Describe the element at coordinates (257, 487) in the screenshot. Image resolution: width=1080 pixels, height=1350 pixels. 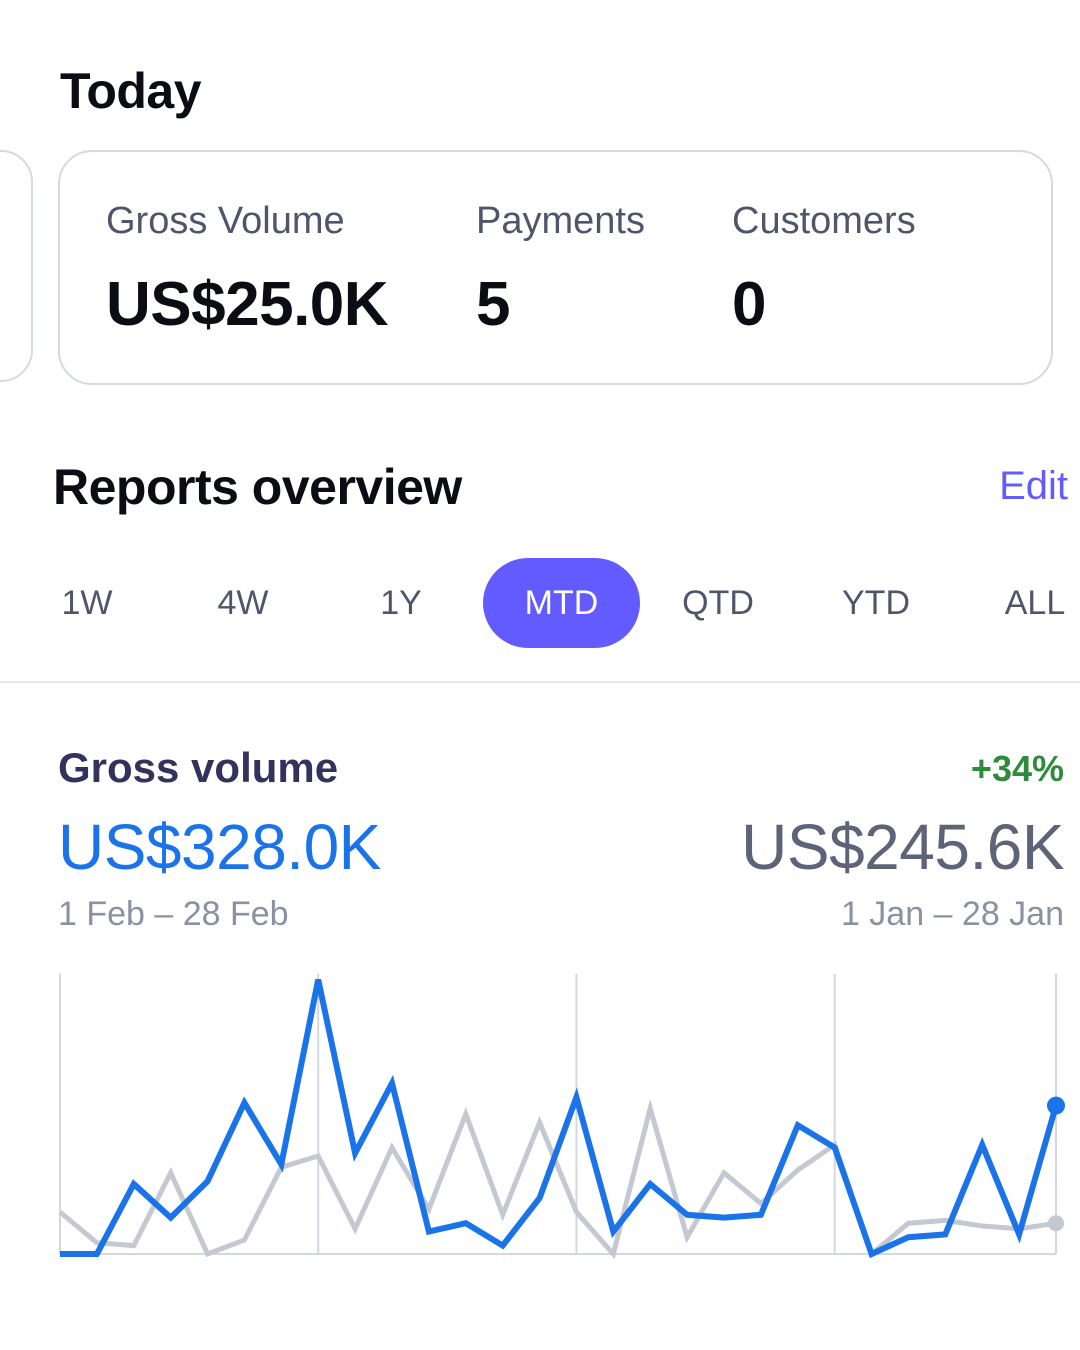
I see `reports-overview-title: Reports overview` at that location.